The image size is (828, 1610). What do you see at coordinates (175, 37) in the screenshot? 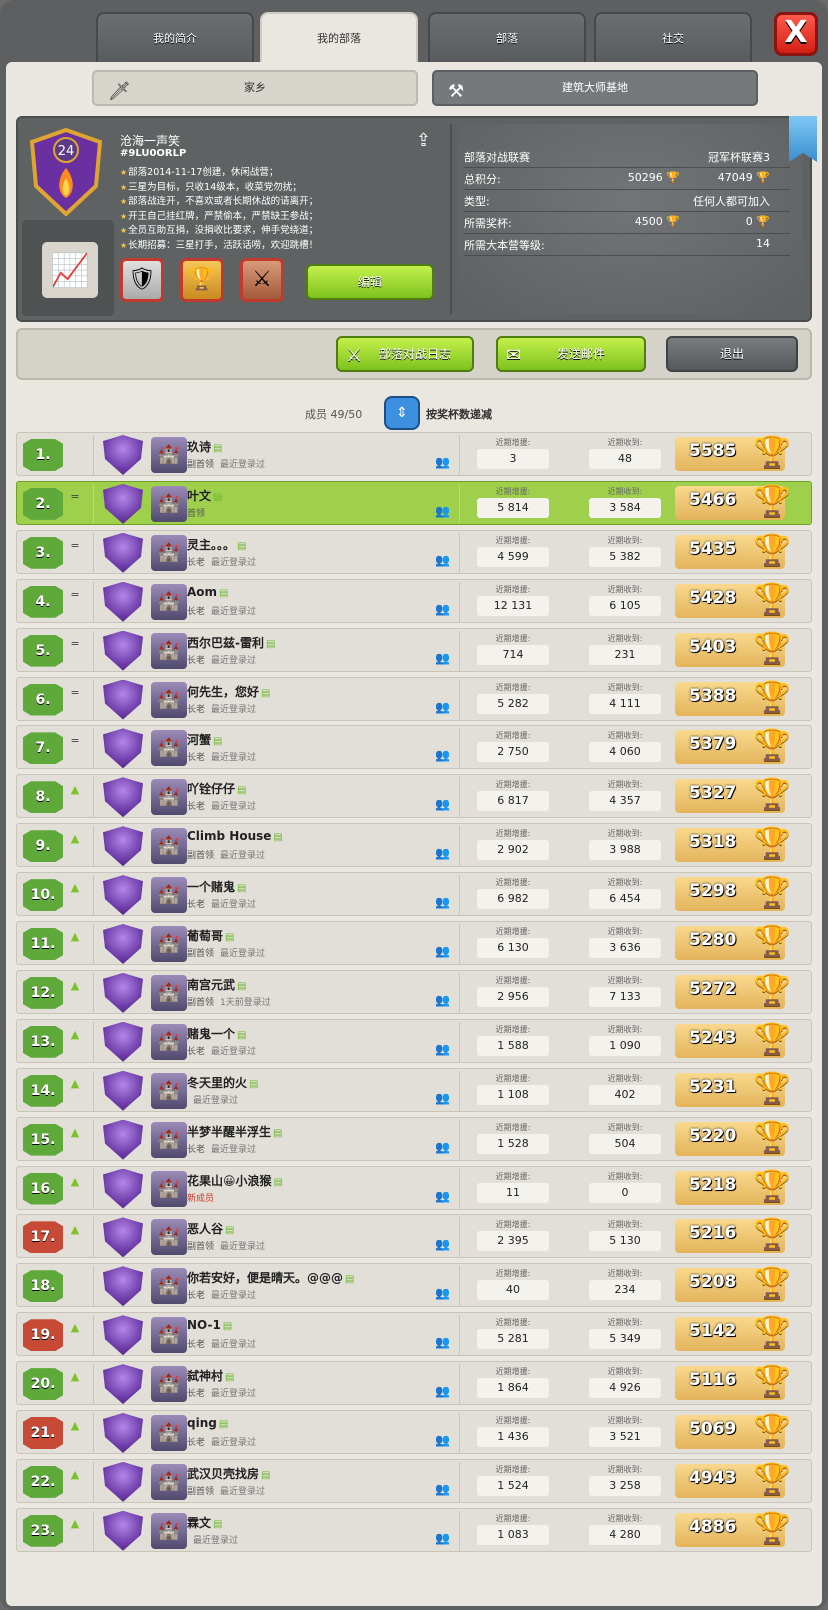
I see `tab-my-profile: 我的简介` at bounding box center [175, 37].